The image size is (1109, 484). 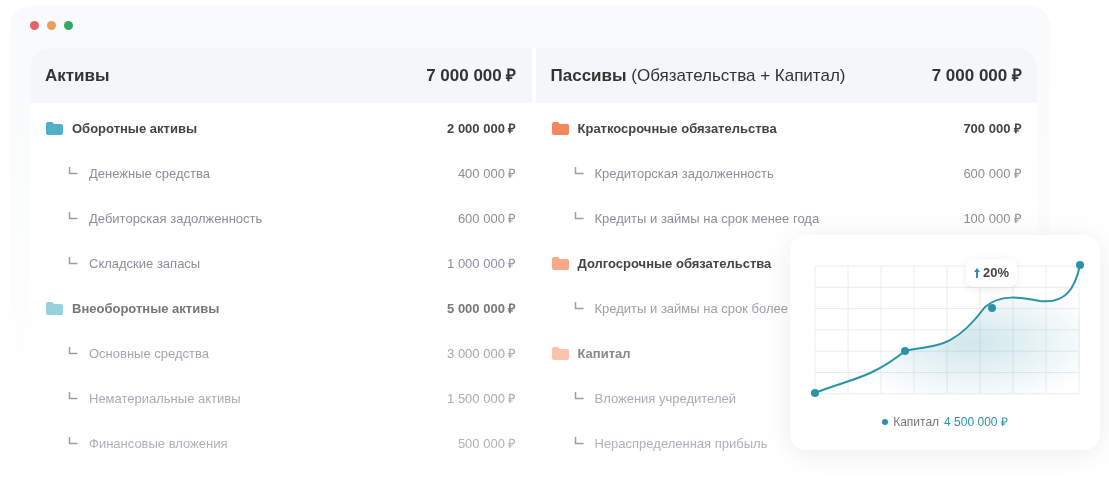 What do you see at coordinates (677, 128) in the screenshot?
I see `group-name: Краткосрочные обязательства` at bounding box center [677, 128].